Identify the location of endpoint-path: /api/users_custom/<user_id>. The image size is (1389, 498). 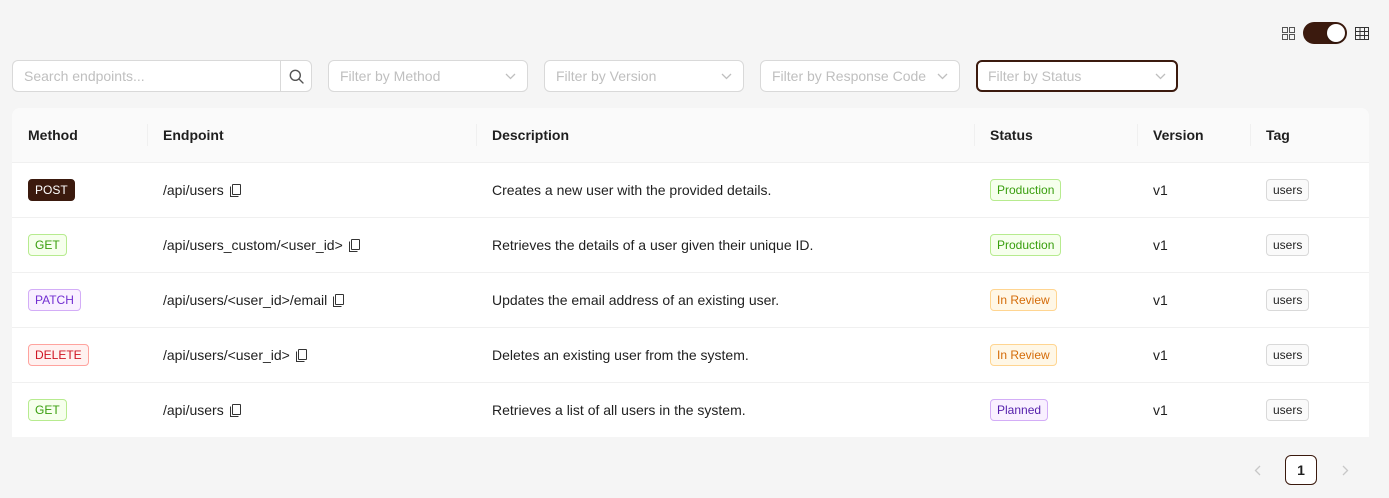
(253, 245).